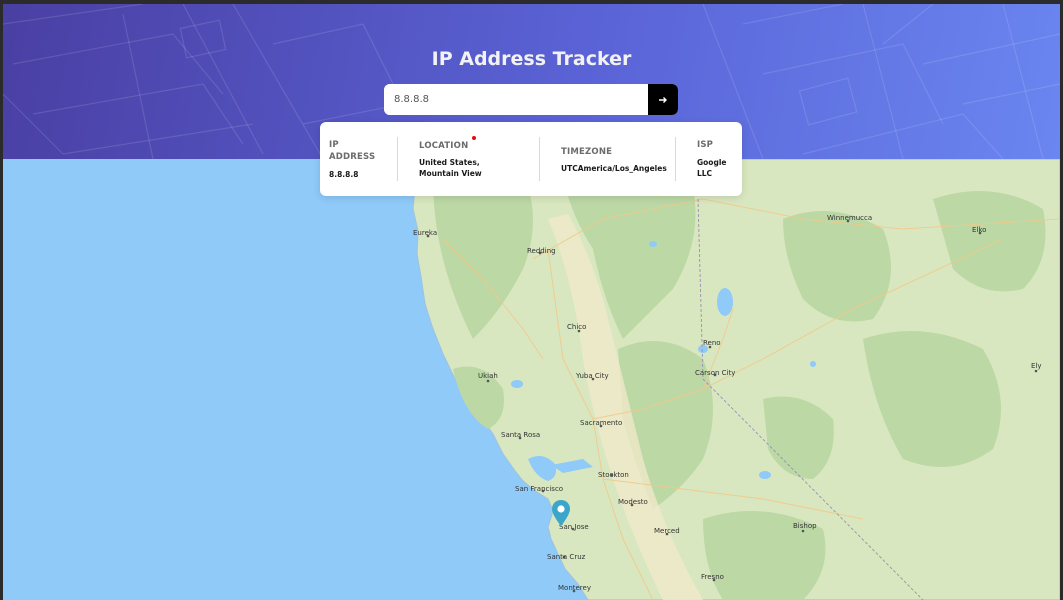 The height and width of the screenshot is (600, 1063). What do you see at coordinates (849, 218) in the screenshot?
I see `city-label: Winnemucca` at bounding box center [849, 218].